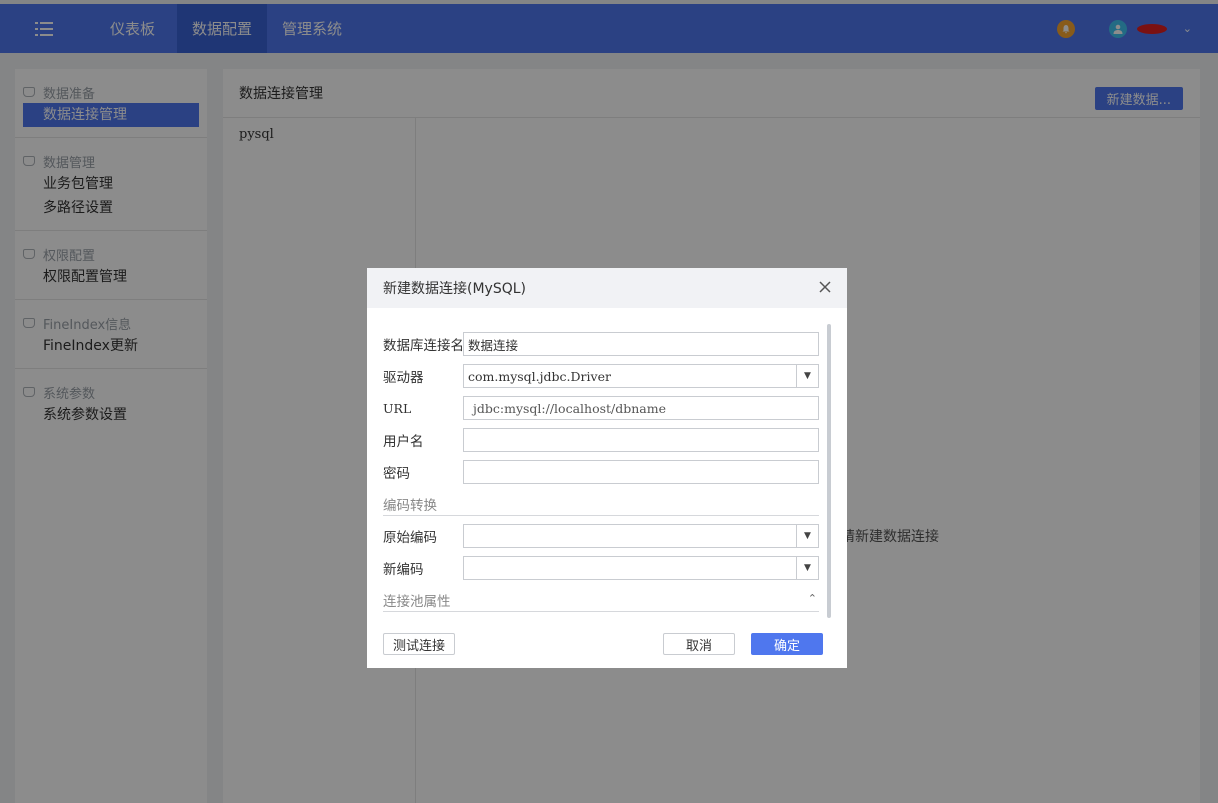 This screenshot has width=1218, height=803. I want to click on form-row-driver: 驱动器 com.mysql.jdbc.Driver ▼, so click(601, 376).